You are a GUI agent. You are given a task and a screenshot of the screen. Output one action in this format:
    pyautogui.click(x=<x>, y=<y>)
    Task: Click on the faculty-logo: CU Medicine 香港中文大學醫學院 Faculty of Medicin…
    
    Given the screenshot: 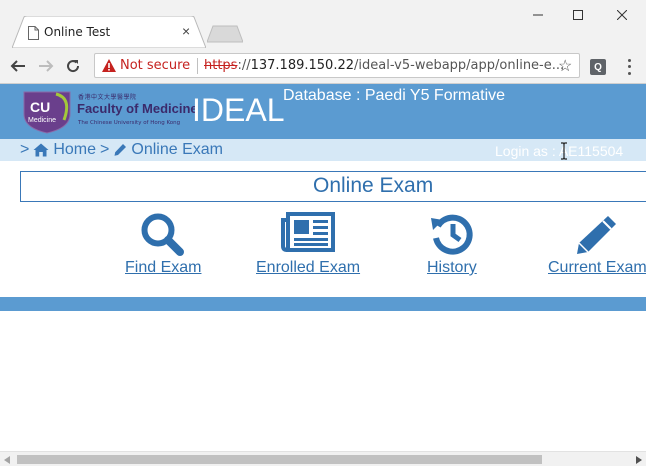 What is the action you would take?
    pyautogui.click(x=109, y=111)
    